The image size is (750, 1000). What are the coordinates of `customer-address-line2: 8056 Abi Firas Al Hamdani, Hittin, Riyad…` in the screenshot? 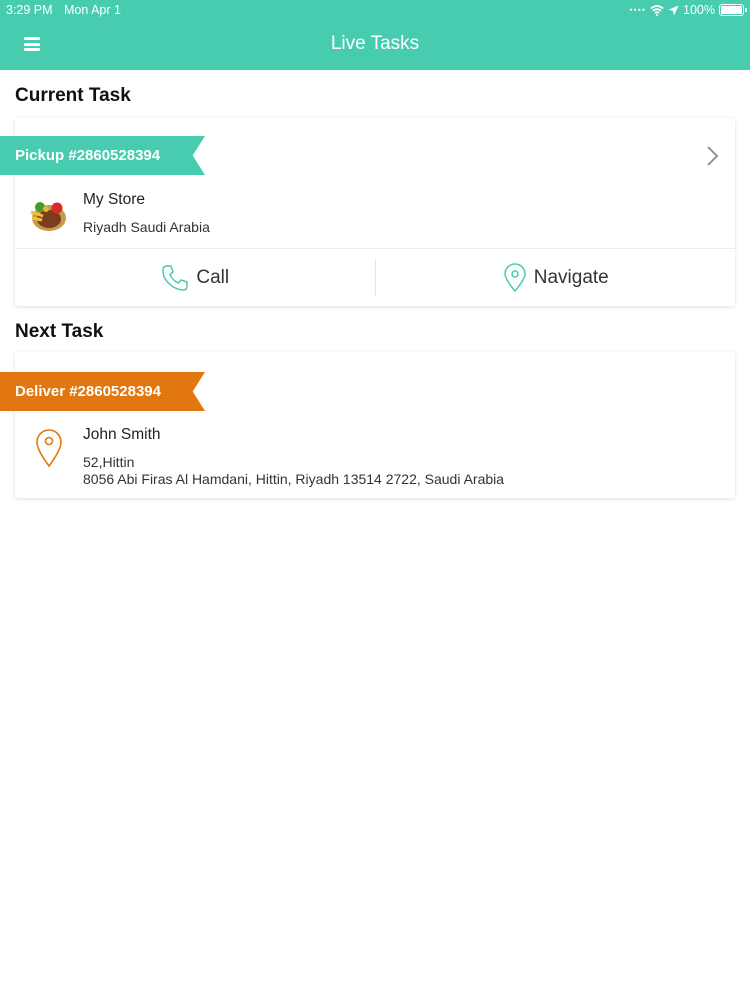 It's located at (294, 479).